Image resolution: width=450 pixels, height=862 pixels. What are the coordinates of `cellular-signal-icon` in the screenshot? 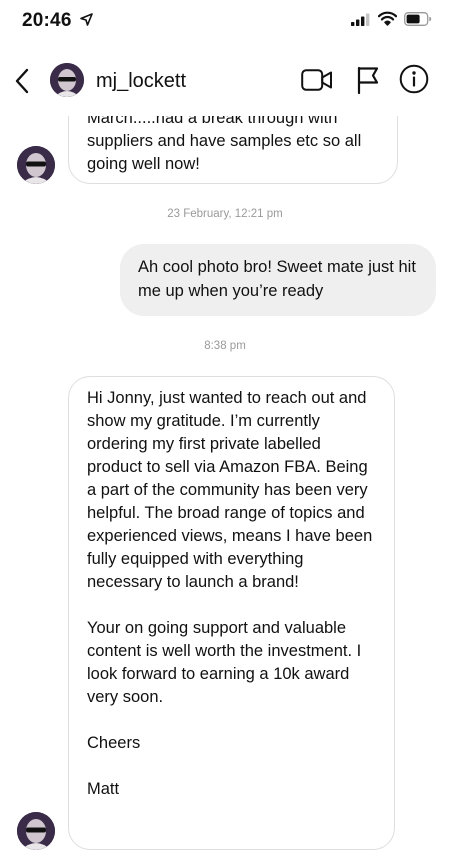 It's located at (361, 22).